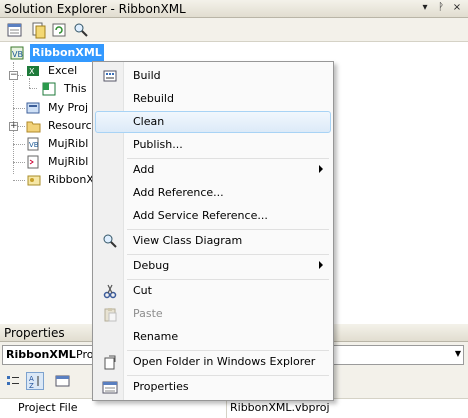 Image resolution: width=468 pixels, height=418 pixels. I want to click on pin-icon: ᚹ, so click(441, 8).